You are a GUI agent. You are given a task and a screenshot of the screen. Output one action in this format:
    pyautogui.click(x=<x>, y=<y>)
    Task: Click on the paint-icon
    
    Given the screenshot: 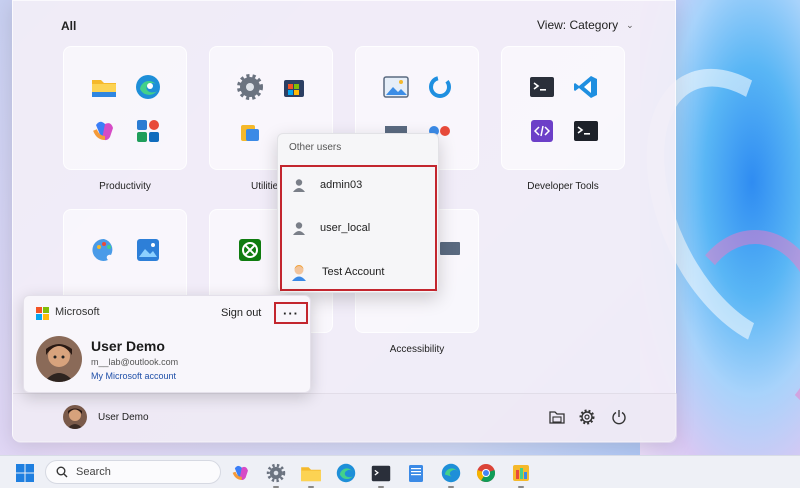 What is the action you would take?
    pyautogui.click(x=104, y=250)
    